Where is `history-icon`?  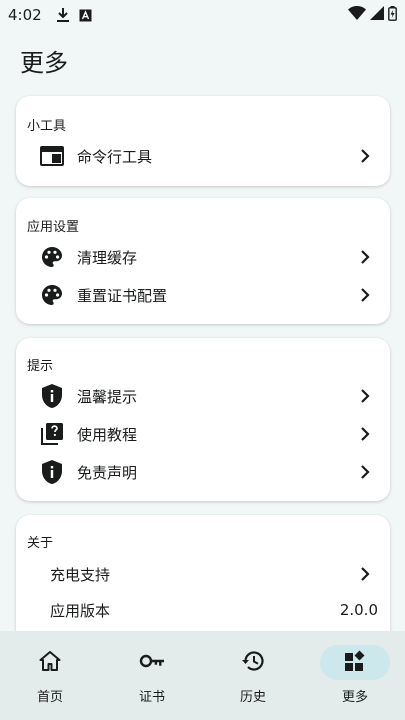 history-icon is located at coordinates (253, 663).